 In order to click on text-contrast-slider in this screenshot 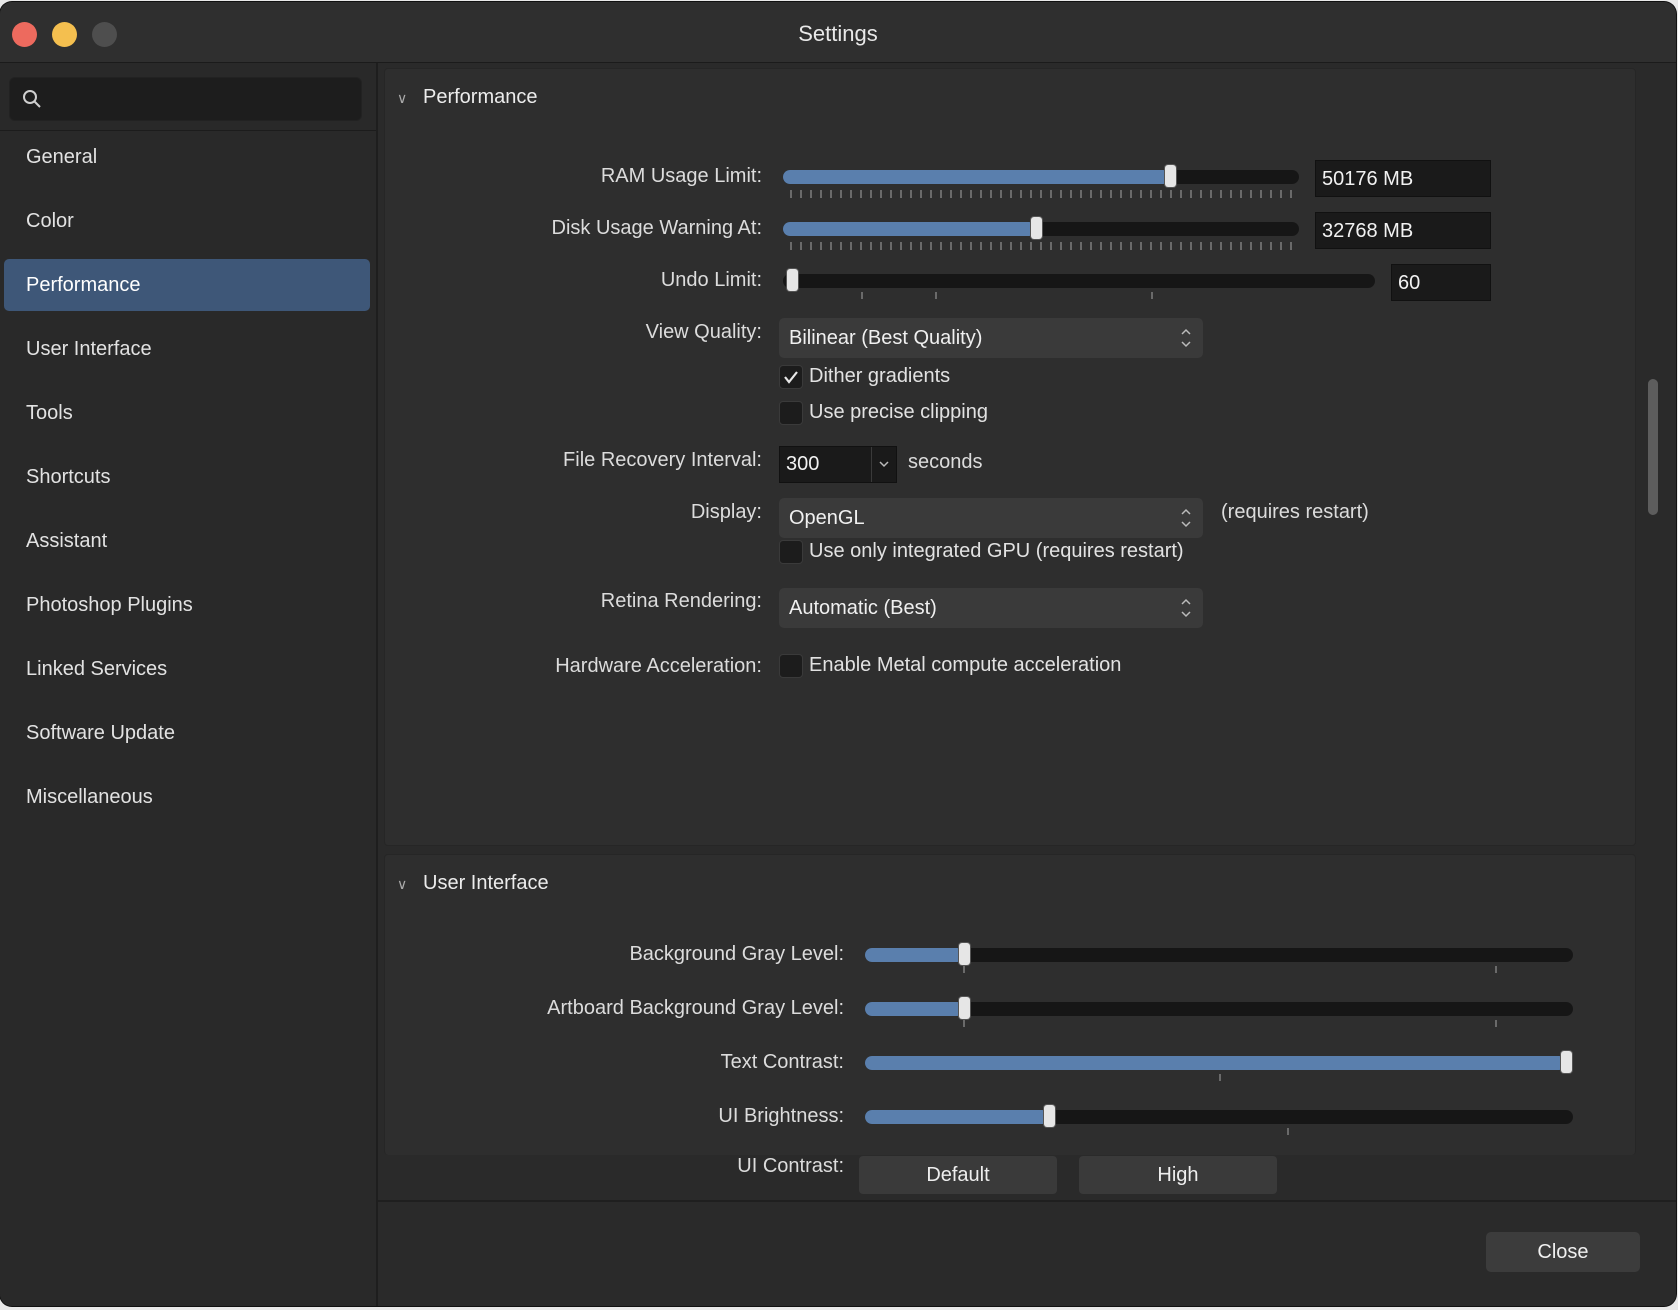, I will do `click(1219, 1062)`.